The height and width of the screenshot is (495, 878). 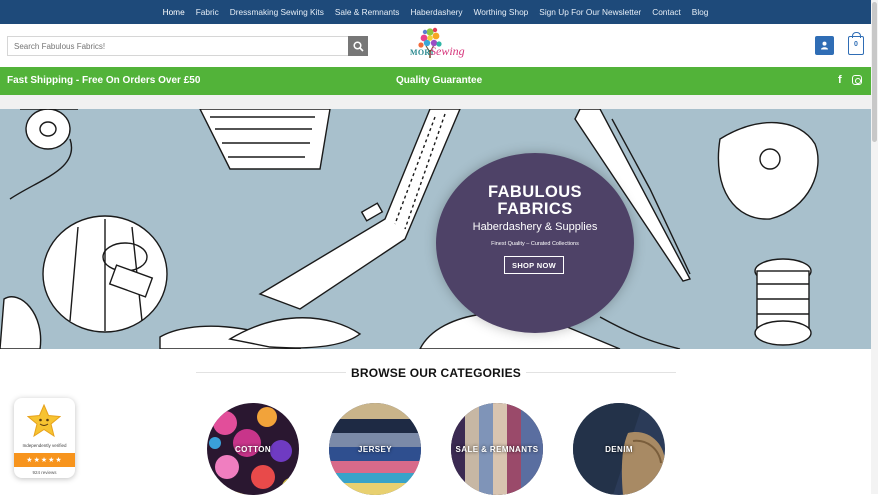 I want to click on categories-heading: BROWSE OUR CATEGORIES, so click(x=436, y=373).